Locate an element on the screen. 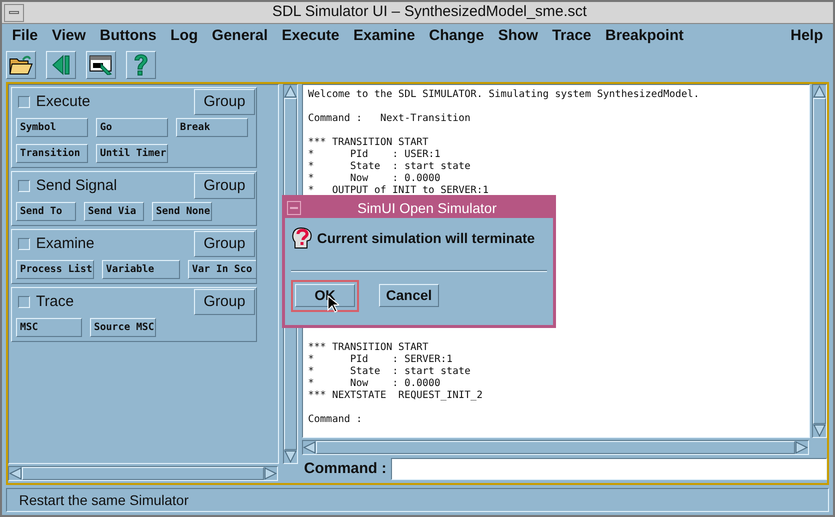 The image size is (835, 517). console-line: Command : is located at coordinates (336, 420).